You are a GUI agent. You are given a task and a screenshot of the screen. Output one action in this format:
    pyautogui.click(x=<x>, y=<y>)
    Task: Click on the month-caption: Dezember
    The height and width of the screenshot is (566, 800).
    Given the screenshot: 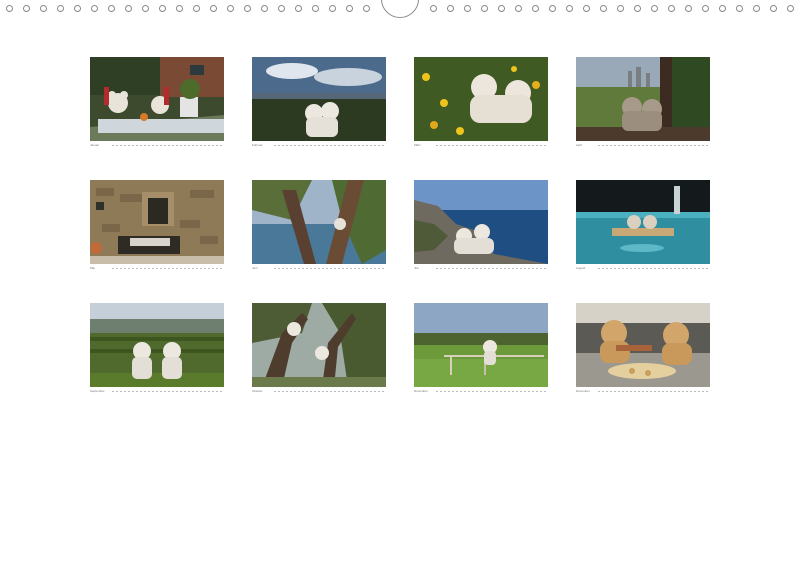 What is the action you would take?
    pyautogui.click(x=643, y=392)
    